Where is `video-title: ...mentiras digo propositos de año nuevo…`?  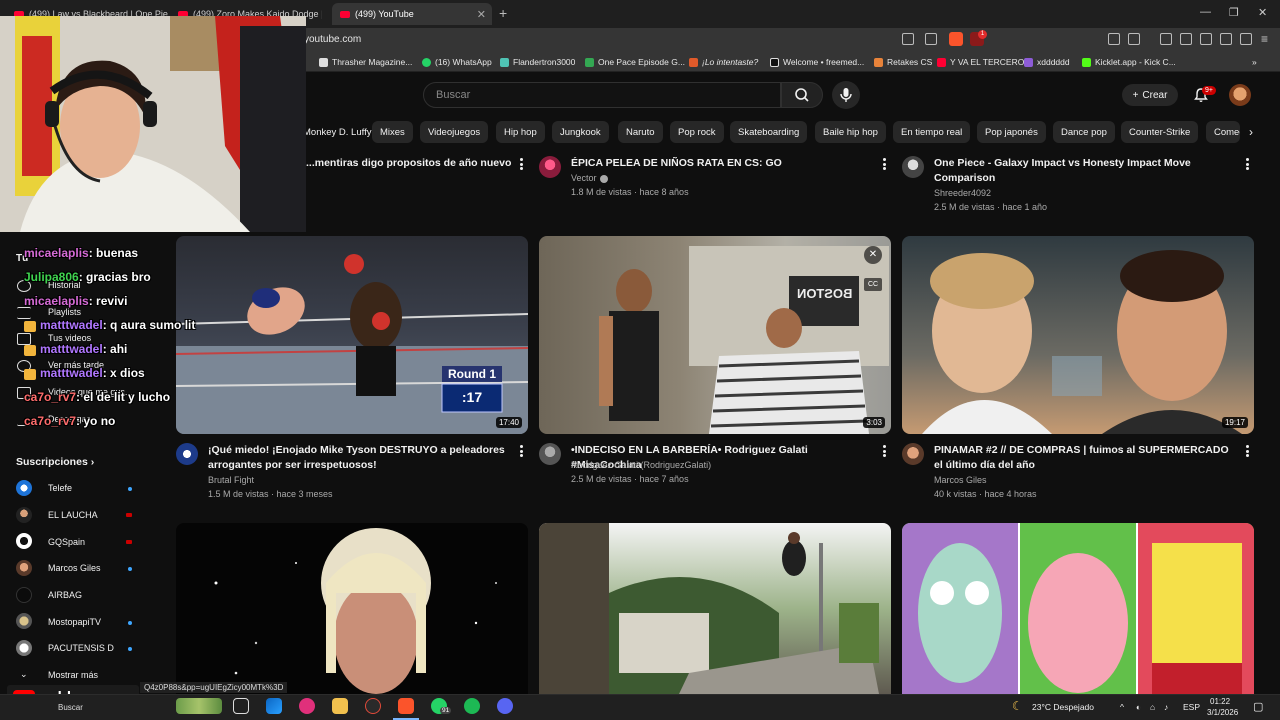
video-title: ...mentiras digo propositos de año nuevo… is located at coordinates (408, 163).